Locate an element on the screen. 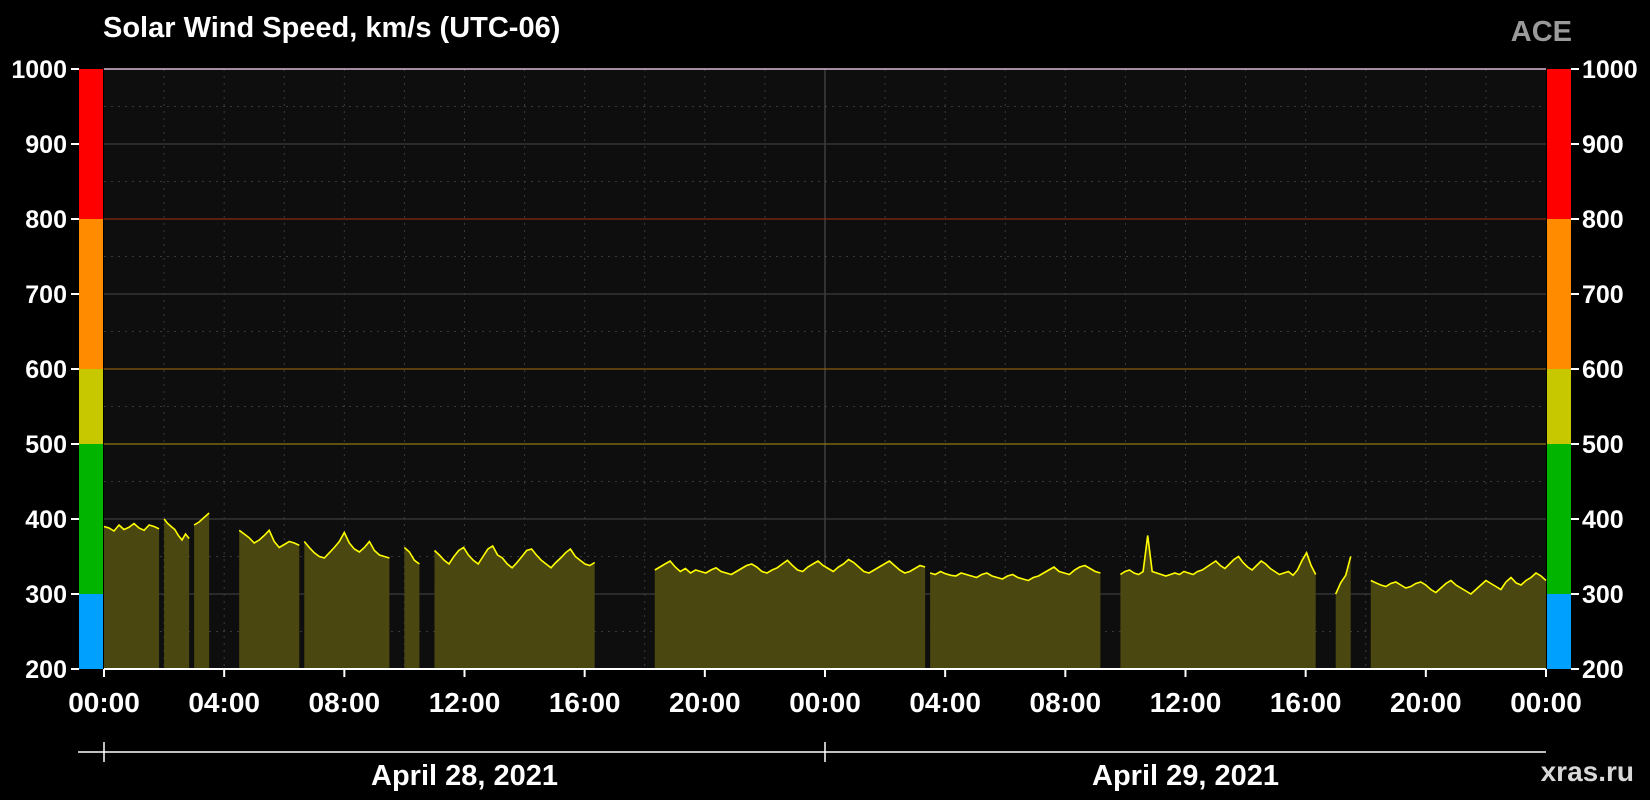 The height and width of the screenshot is (800, 1650). date-label: April 28, 2021 is located at coordinates (464, 776).